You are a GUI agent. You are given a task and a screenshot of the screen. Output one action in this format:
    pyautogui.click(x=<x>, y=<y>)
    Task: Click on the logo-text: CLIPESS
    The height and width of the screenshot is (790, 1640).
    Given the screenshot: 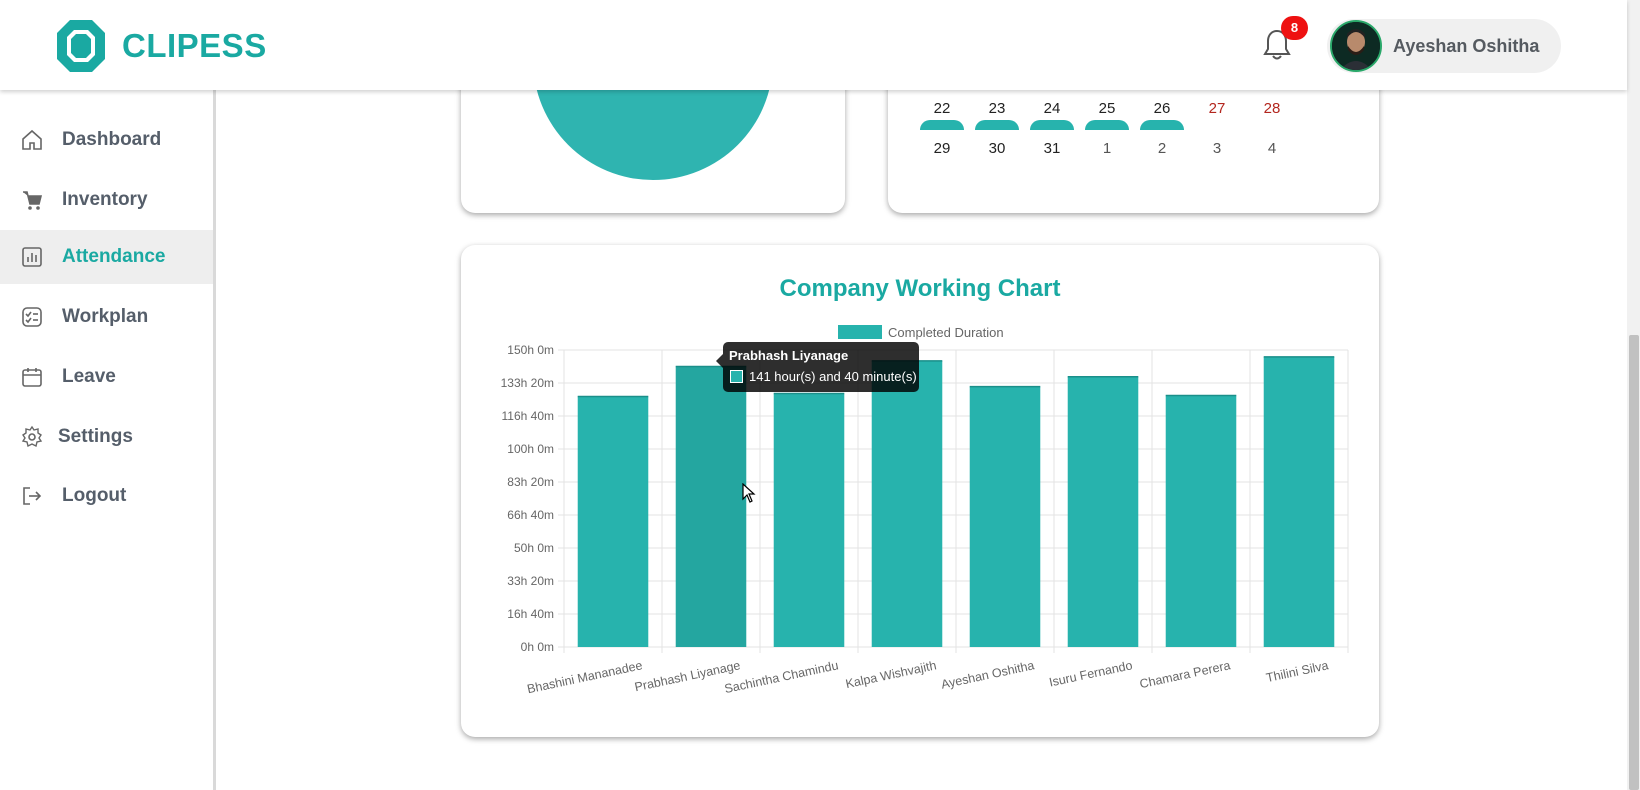 What is the action you would take?
    pyautogui.click(x=194, y=46)
    